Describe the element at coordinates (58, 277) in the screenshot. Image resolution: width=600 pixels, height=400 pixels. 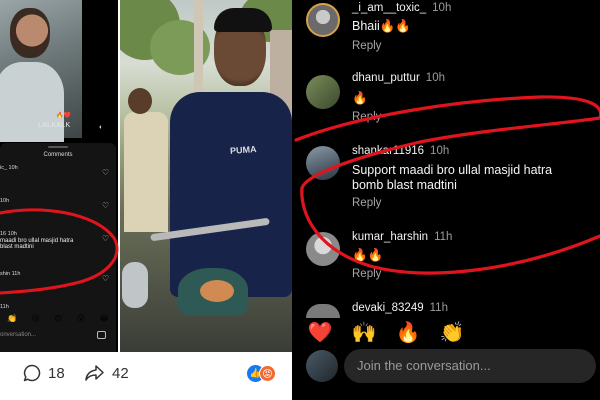
I see `mini-comment-row: shin 11h ♡` at that location.